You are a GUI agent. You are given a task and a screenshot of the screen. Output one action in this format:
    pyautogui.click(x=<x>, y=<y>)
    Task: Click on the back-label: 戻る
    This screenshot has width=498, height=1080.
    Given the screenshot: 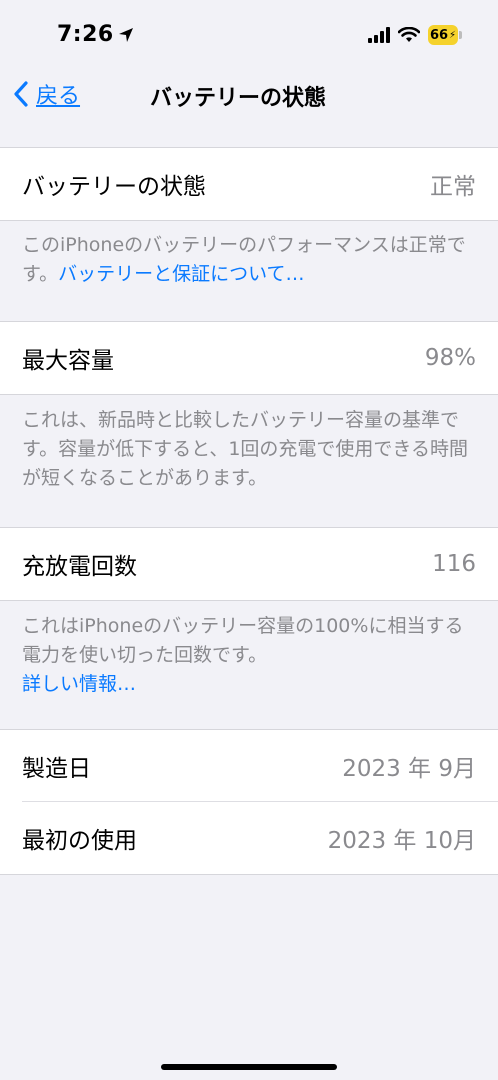 What is the action you would take?
    pyautogui.click(x=58, y=96)
    